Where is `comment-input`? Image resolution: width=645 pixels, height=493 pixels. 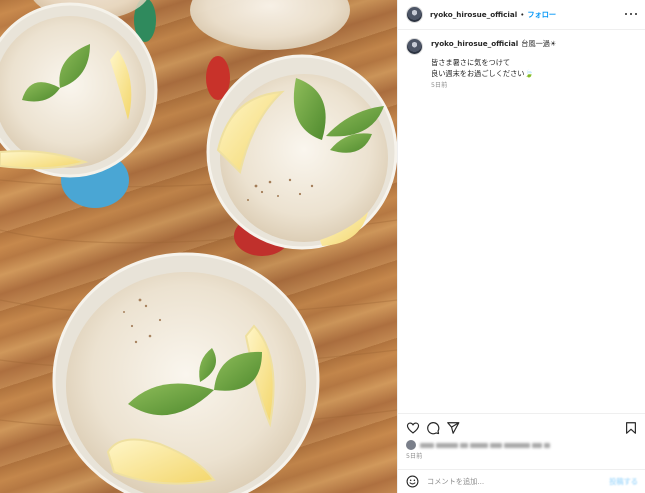
comment-input is located at coordinates (512, 481).